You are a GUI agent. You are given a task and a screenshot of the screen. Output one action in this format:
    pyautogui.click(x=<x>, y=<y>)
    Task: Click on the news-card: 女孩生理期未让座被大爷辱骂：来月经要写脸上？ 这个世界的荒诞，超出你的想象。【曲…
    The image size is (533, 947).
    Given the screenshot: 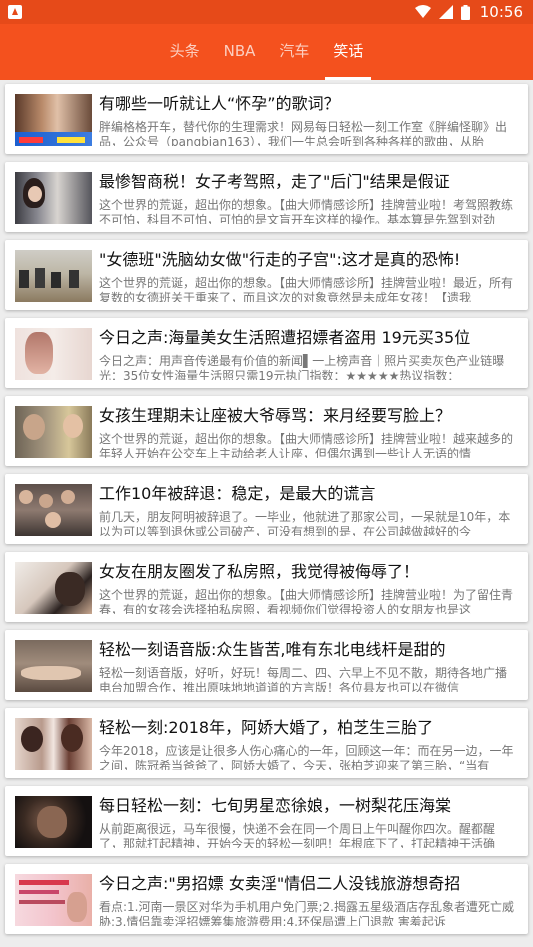 What is the action you would take?
    pyautogui.click(x=266, y=431)
    